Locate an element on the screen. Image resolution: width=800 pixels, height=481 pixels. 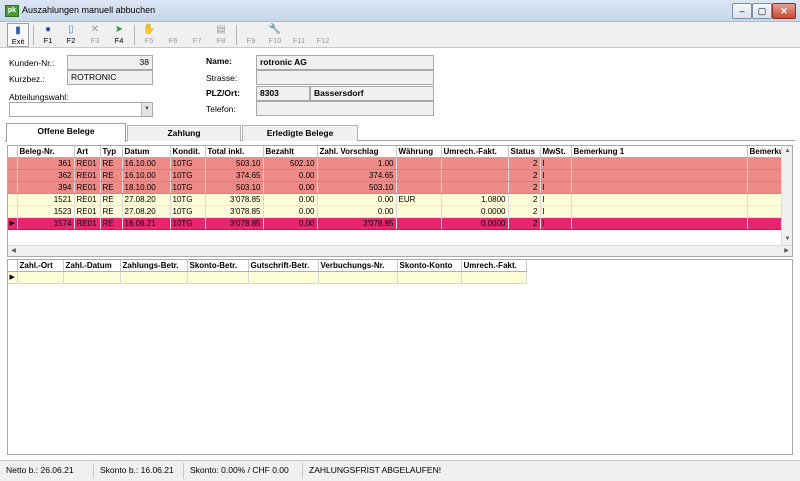
column-header: Zahl.-Ort is located at coordinates (40, 266).